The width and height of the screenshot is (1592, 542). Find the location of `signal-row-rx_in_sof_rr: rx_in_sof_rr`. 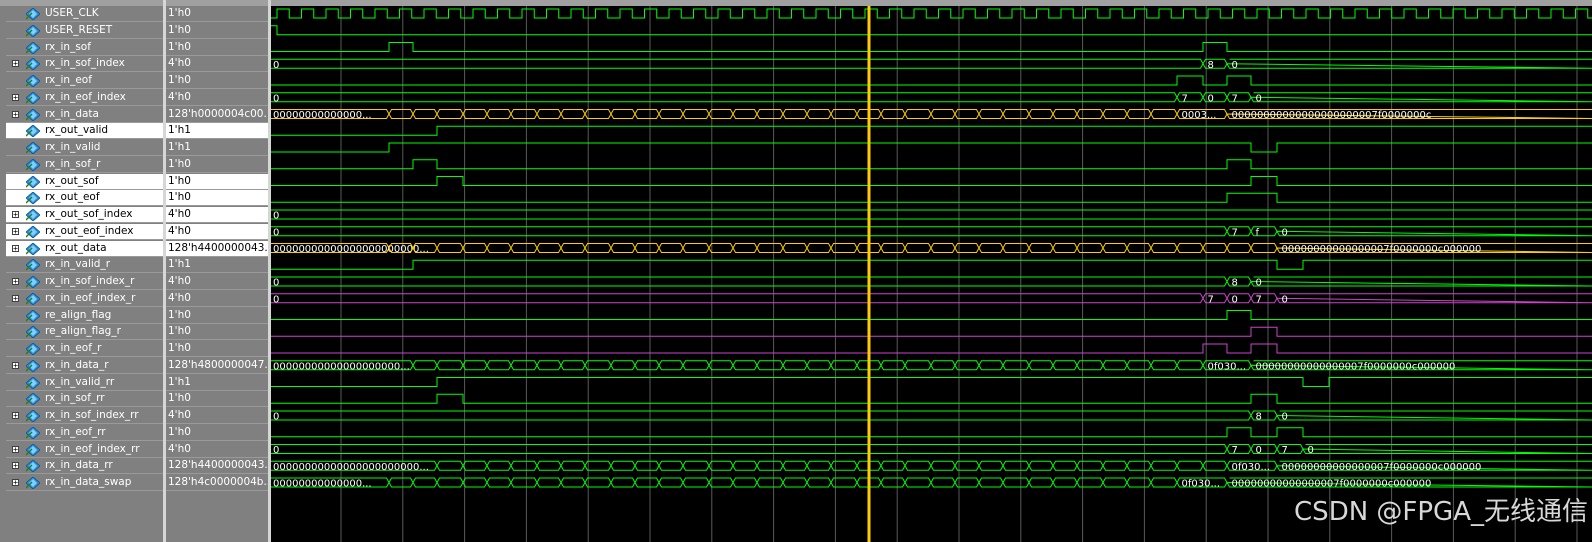

signal-row-rx_in_sof_rr: rx_in_sof_rr is located at coordinates (84, 399).